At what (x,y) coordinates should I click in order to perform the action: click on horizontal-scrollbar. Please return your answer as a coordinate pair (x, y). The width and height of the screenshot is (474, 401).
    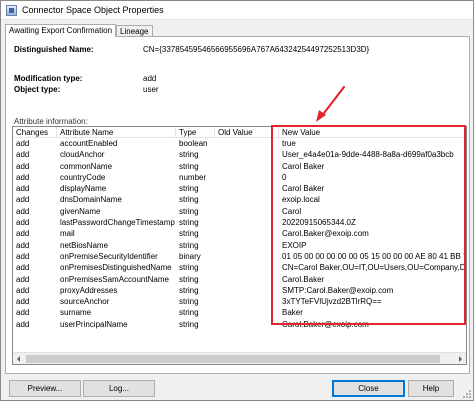
    Looking at the image, I should click on (239, 358).